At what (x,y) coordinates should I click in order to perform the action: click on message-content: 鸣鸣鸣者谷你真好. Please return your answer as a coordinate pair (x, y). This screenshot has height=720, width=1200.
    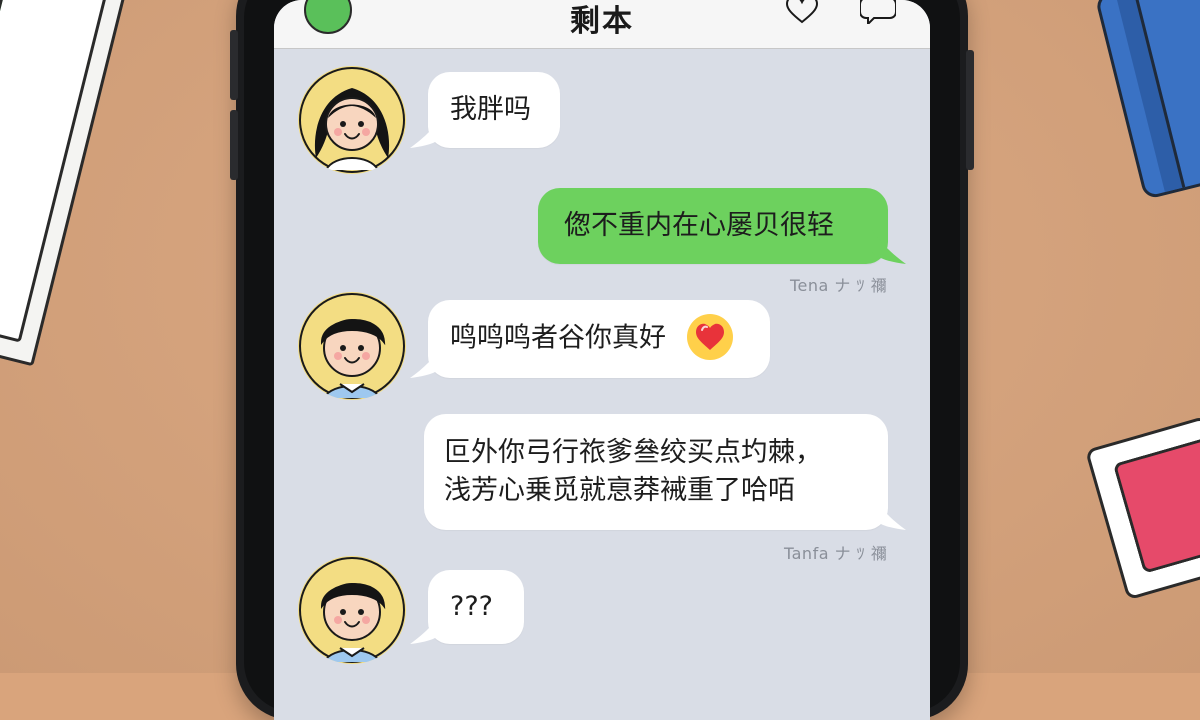
    Looking at the image, I should click on (591, 339).